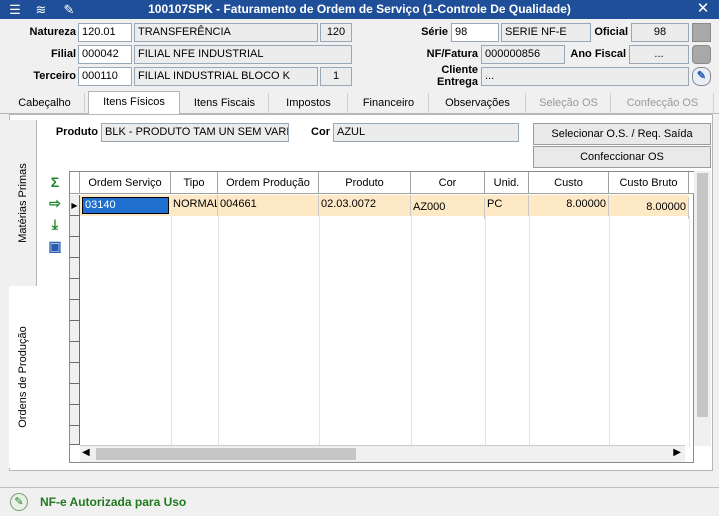  Describe the element at coordinates (194, 205) in the screenshot. I see `cell-tipo: NORMAL` at that location.